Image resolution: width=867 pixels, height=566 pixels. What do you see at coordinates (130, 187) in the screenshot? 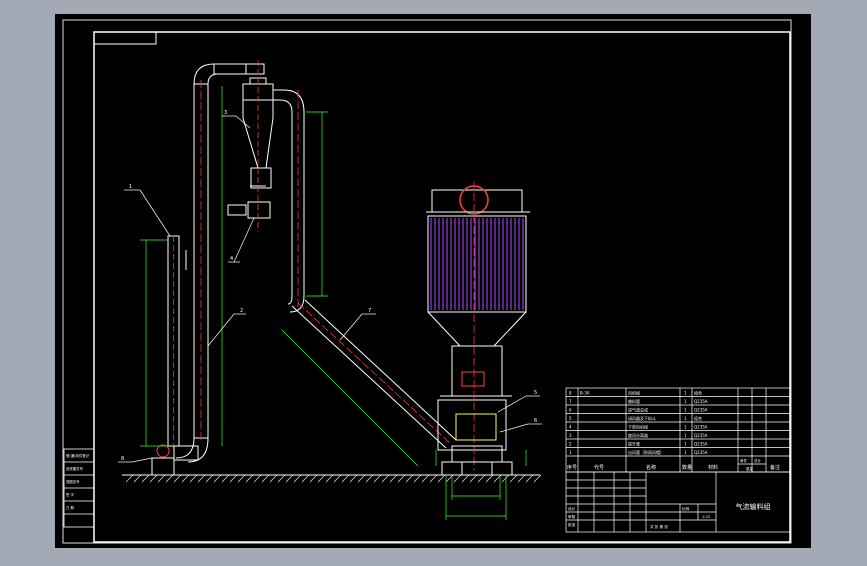
I see `callout-1: 1` at bounding box center [130, 187].